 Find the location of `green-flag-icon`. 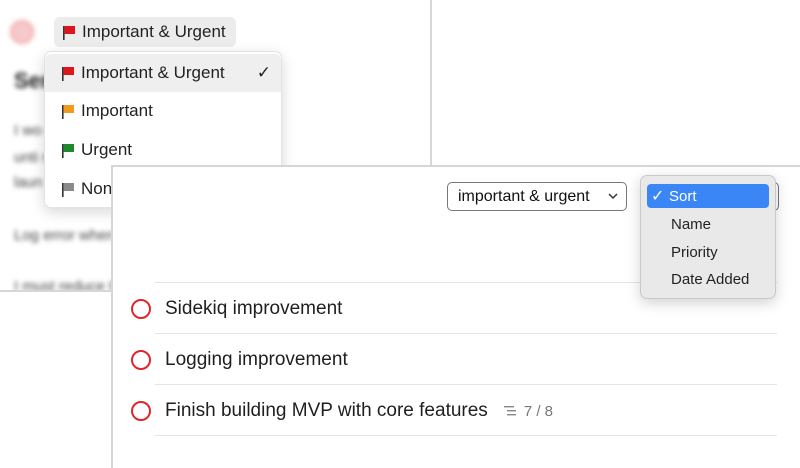

green-flag-icon is located at coordinates (68, 150).